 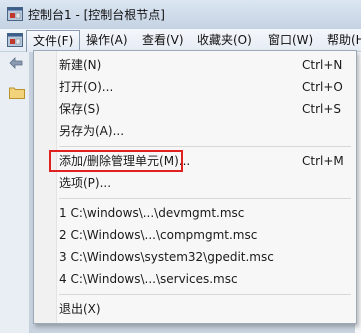 I want to click on menu-gutter, so click(x=45, y=187).